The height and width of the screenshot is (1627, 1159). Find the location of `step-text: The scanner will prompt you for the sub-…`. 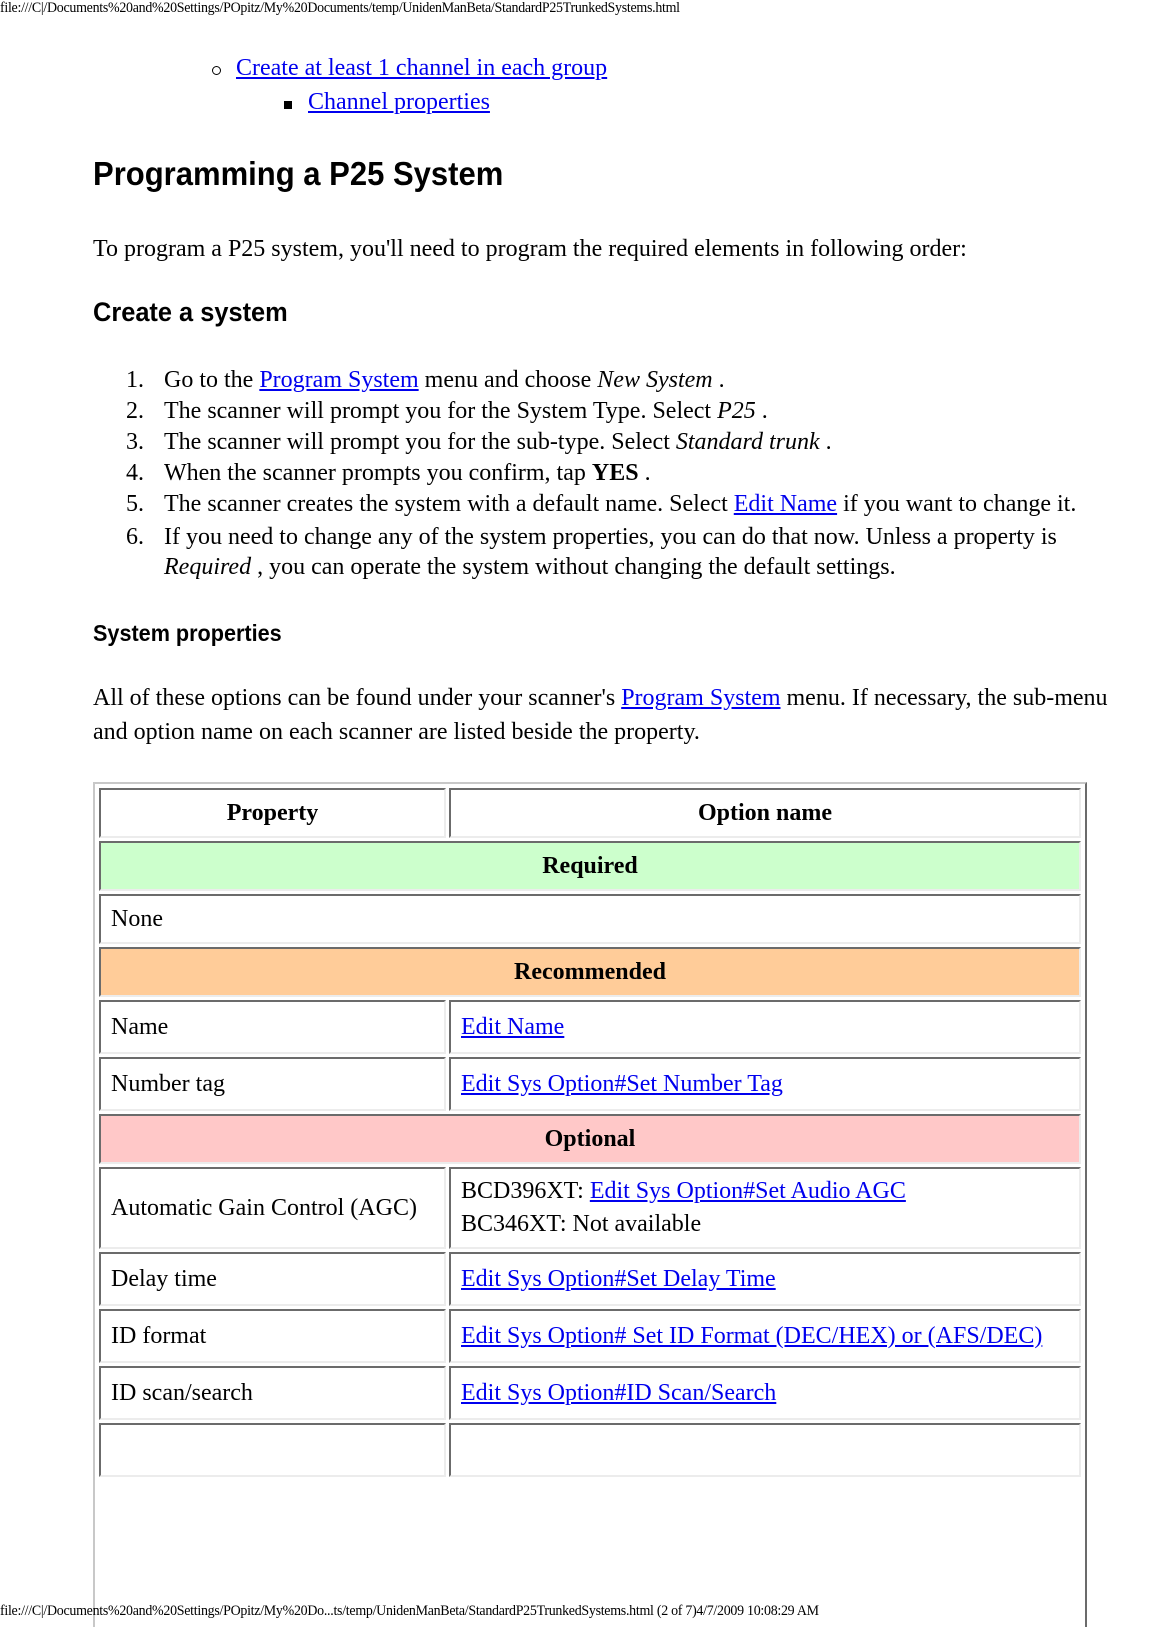

step-text: The scanner will prompt you for the sub-… is located at coordinates (420, 442).